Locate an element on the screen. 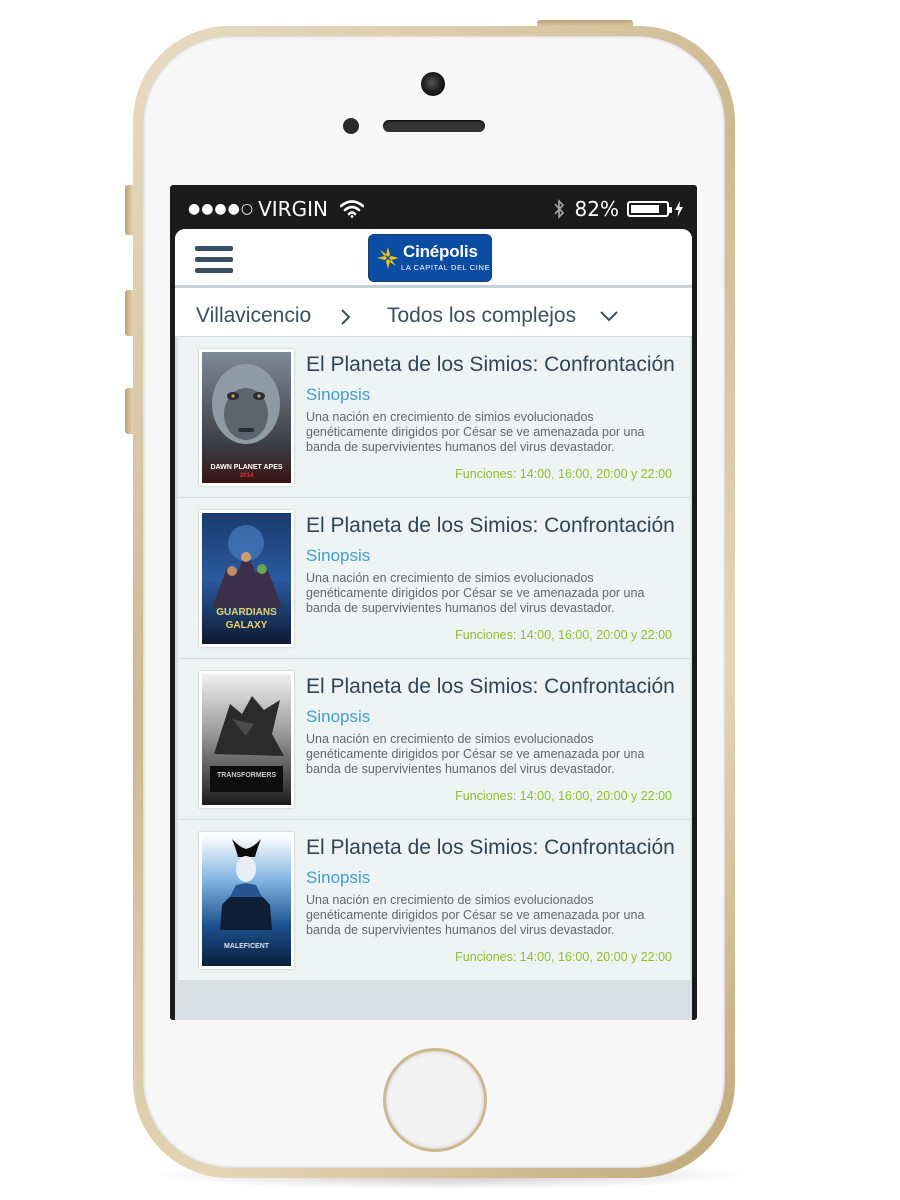  carrier-name: VIRGIN is located at coordinates (293, 209).